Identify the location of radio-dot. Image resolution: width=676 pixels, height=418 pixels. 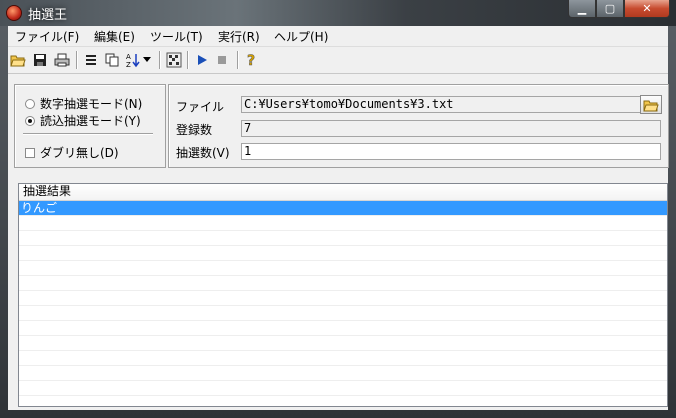
(30, 103).